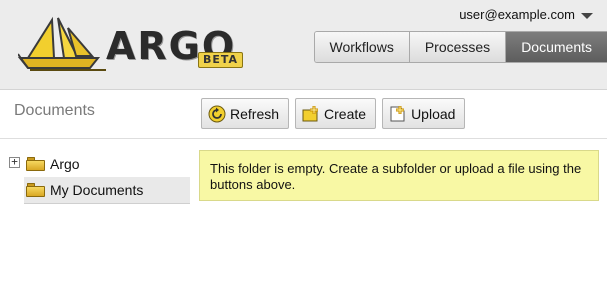  What do you see at coordinates (517, 14) in the screenshot?
I see `user-email: user@example.com` at bounding box center [517, 14].